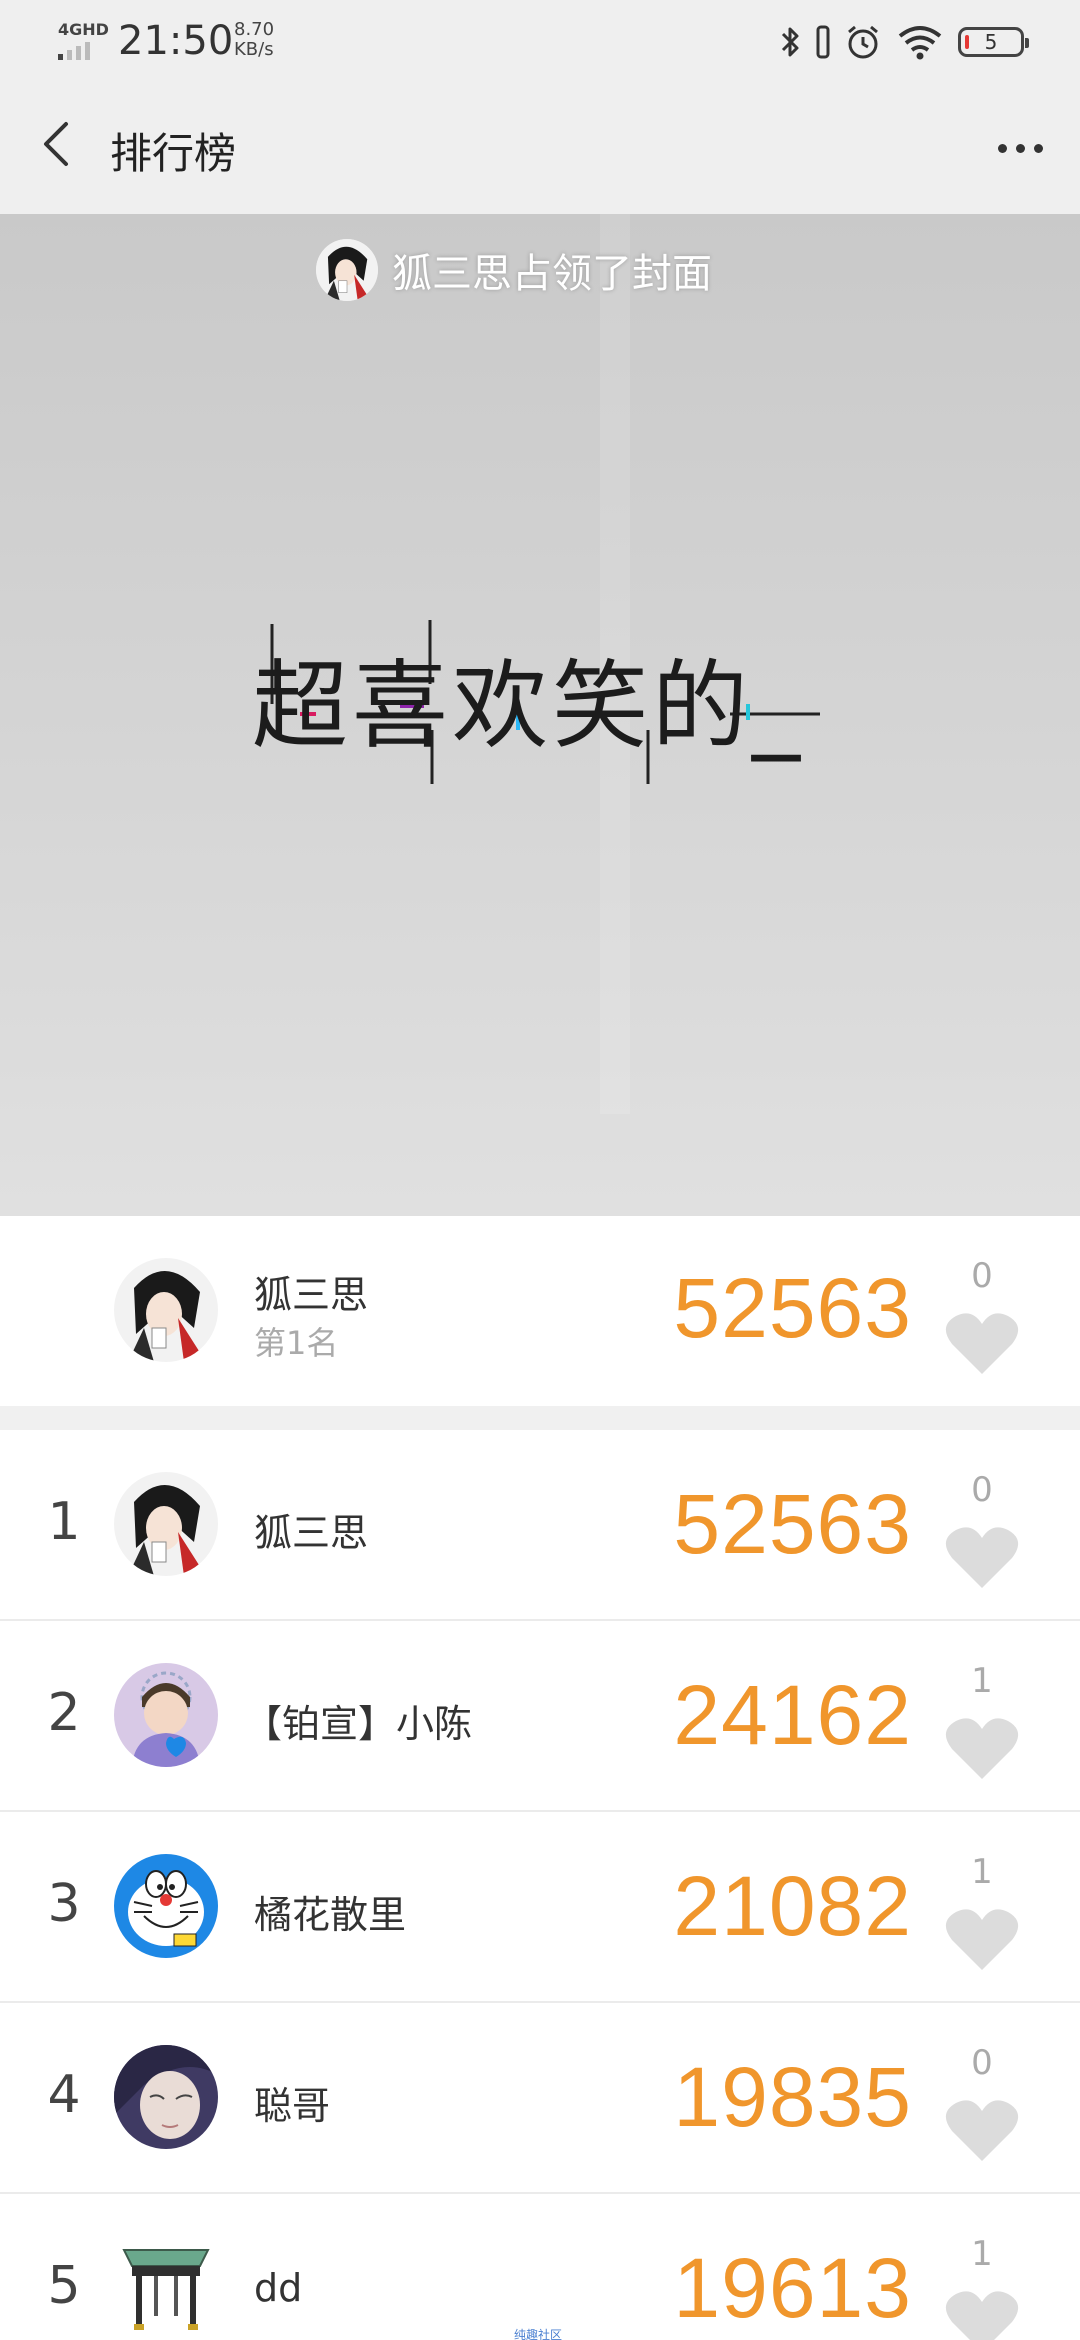 This screenshot has width=1080, height=2340. I want to click on status-icons: 5, so click(904, 42).